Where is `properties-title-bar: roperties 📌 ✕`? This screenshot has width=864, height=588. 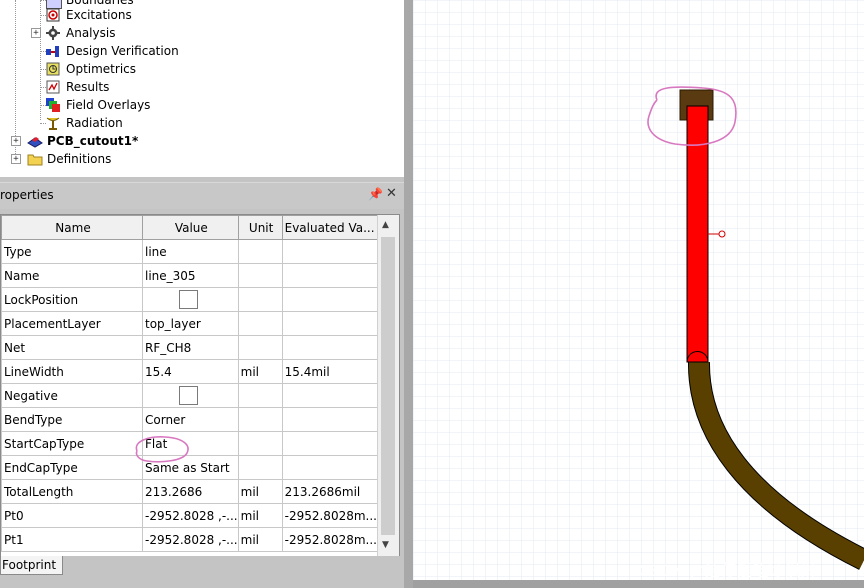 properties-title-bar: roperties 📌 ✕ is located at coordinates (202, 195).